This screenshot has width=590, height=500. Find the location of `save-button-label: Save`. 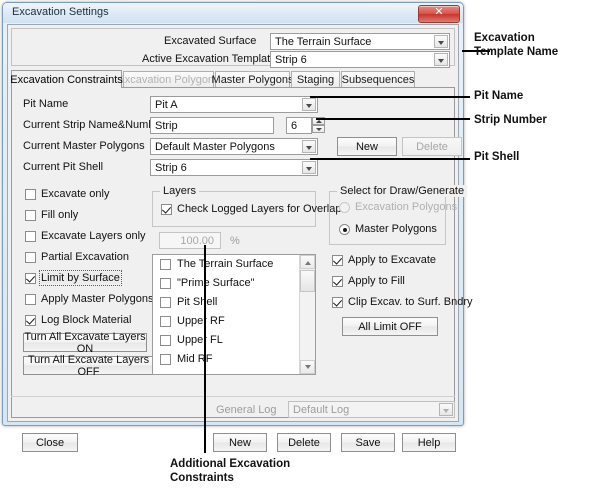

save-button-label: Save is located at coordinates (368, 442).